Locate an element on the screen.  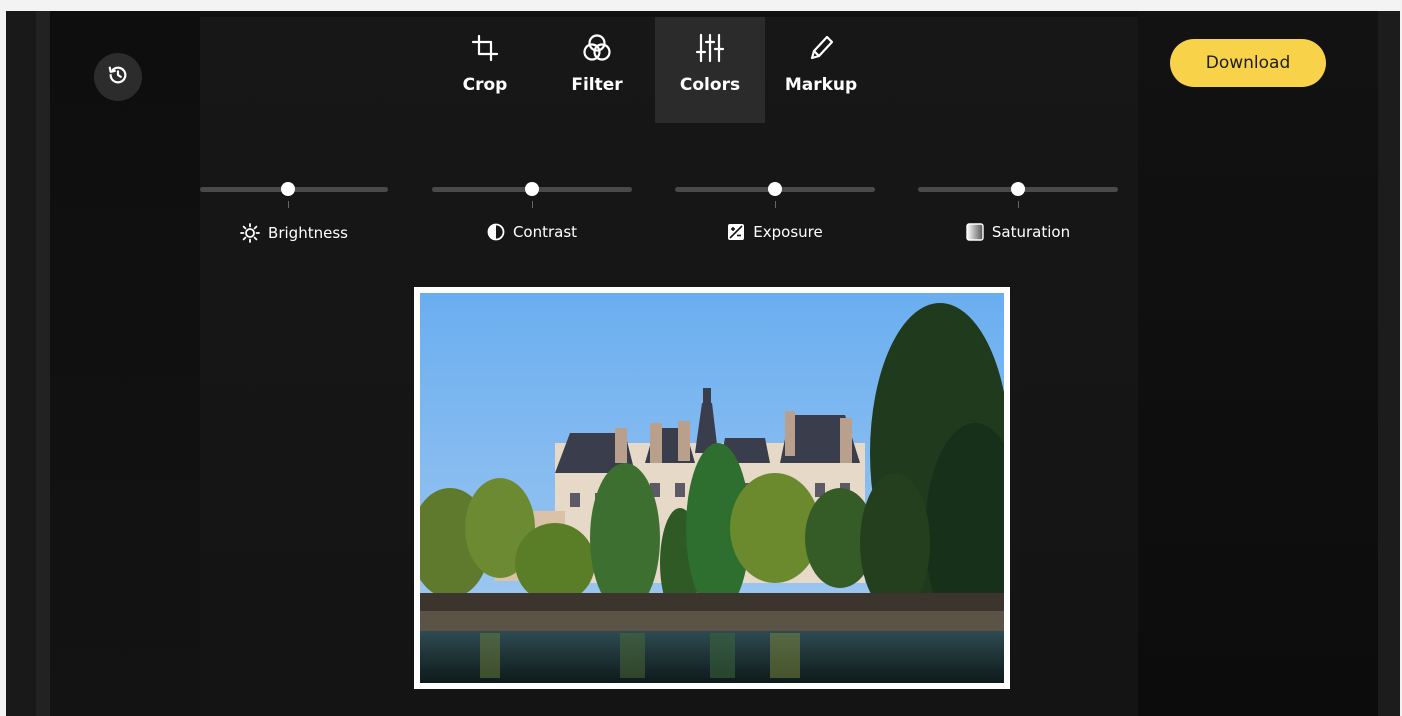
saturation-label-wrap: Saturation is located at coordinates (1018, 232).